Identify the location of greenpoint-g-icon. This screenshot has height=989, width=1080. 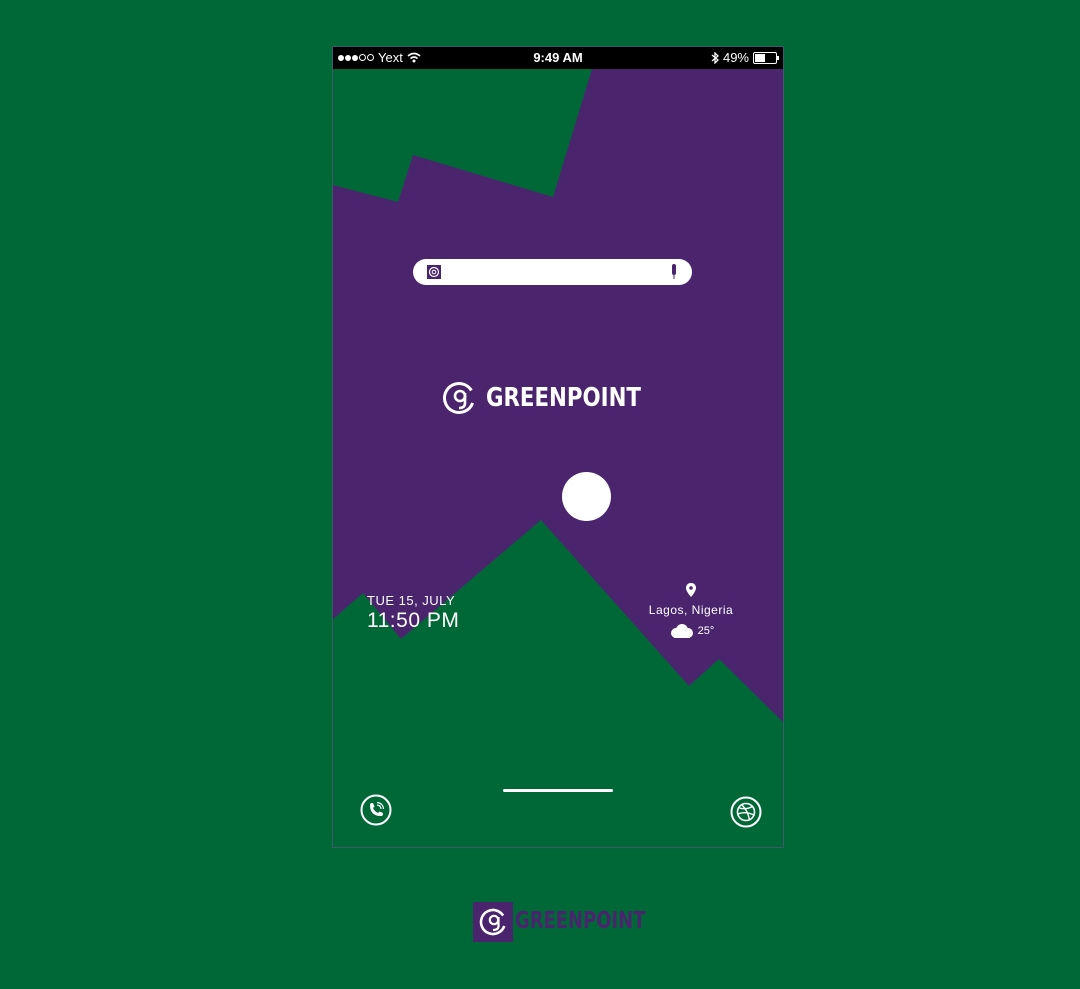
(458, 398).